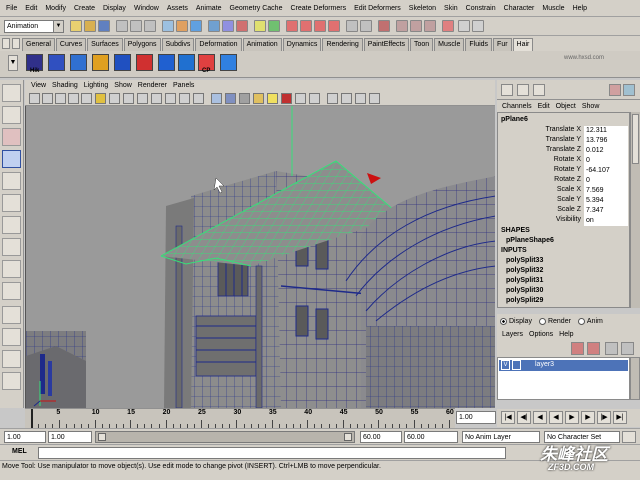 The image size is (640, 480). I want to click on shelf-tab-general: General, so click(38, 44).